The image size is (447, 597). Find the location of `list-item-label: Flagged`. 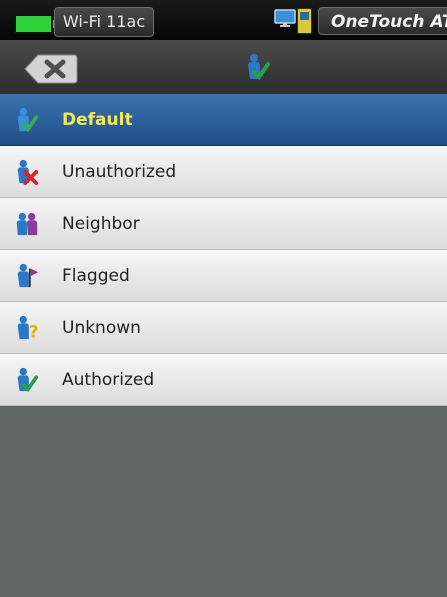

list-item-label: Flagged is located at coordinates (96, 276).